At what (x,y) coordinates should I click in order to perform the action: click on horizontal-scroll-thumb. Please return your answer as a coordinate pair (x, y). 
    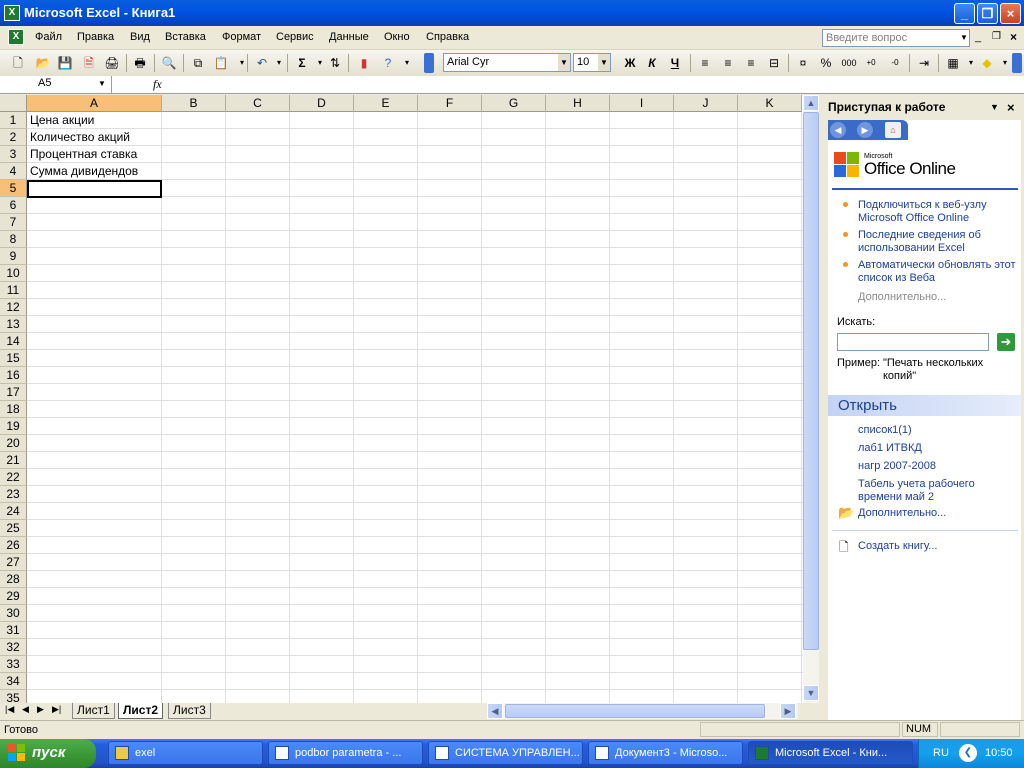
    Looking at the image, I should click on (635, 711).